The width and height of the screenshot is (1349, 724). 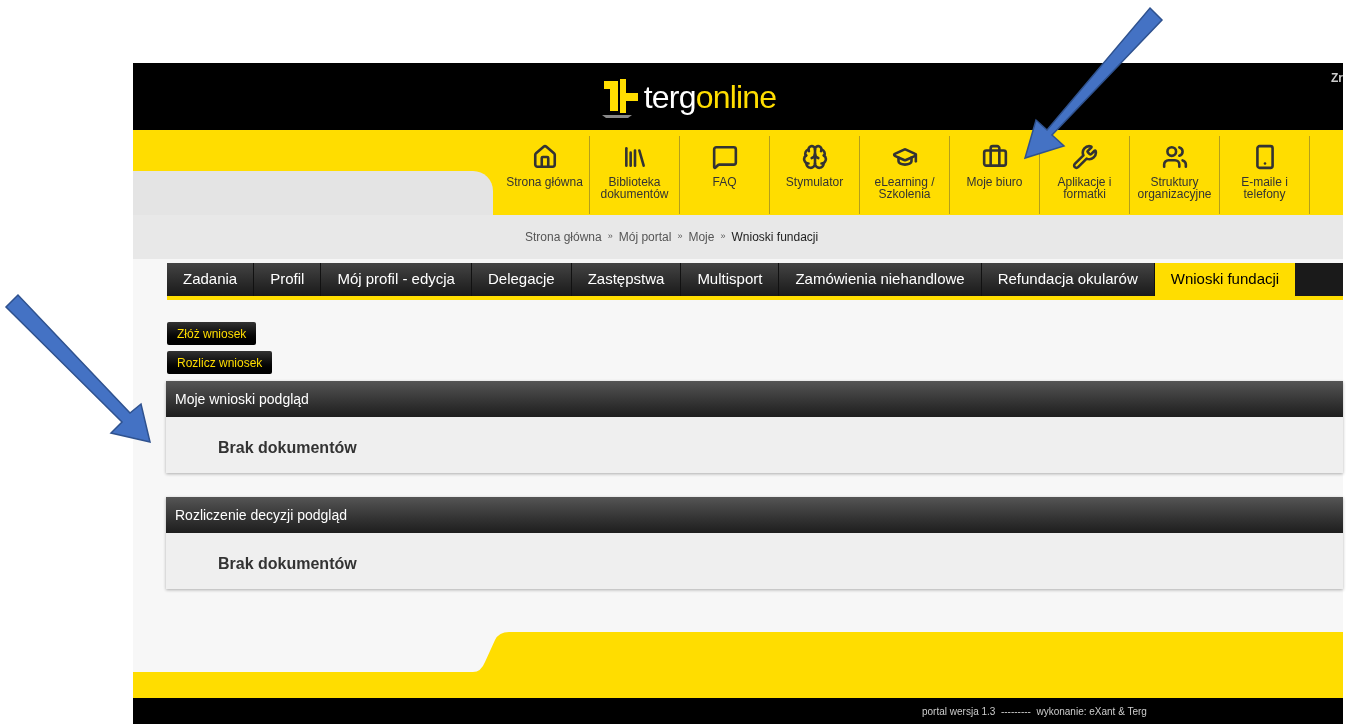 What do you see at coordinates (905, 175) in the screenshot?
I see `nav-item: eLearning / Szkolenia` at bounding box center [905, 175].